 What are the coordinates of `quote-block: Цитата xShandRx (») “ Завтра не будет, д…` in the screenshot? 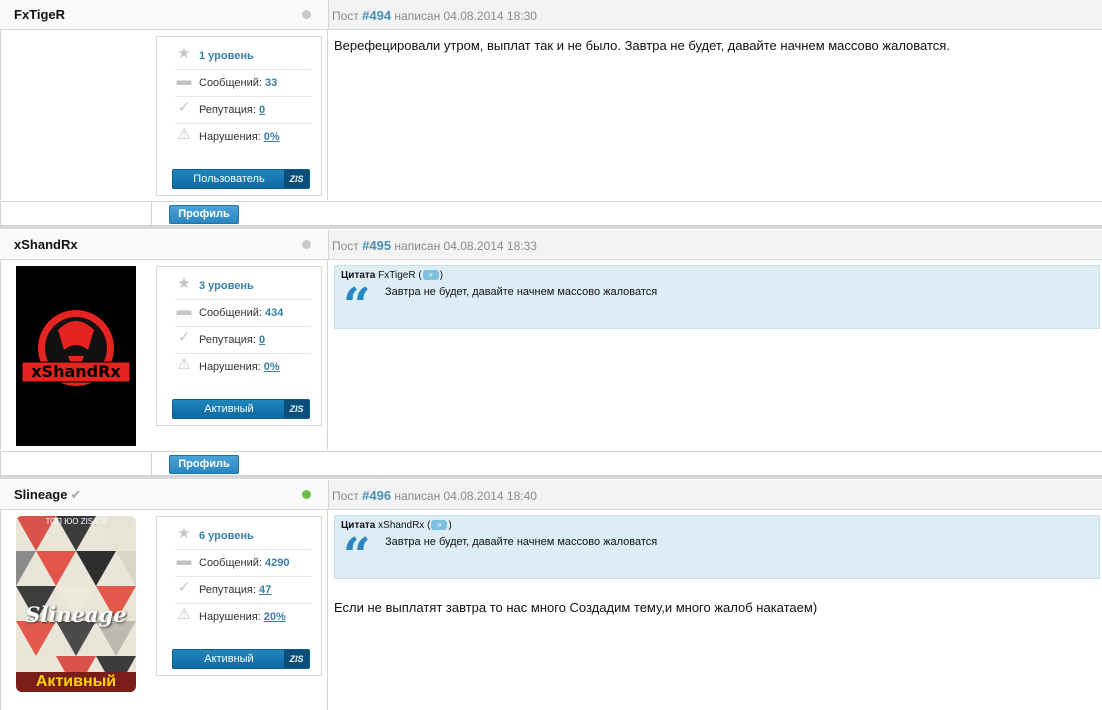 It's located at (717, 549).